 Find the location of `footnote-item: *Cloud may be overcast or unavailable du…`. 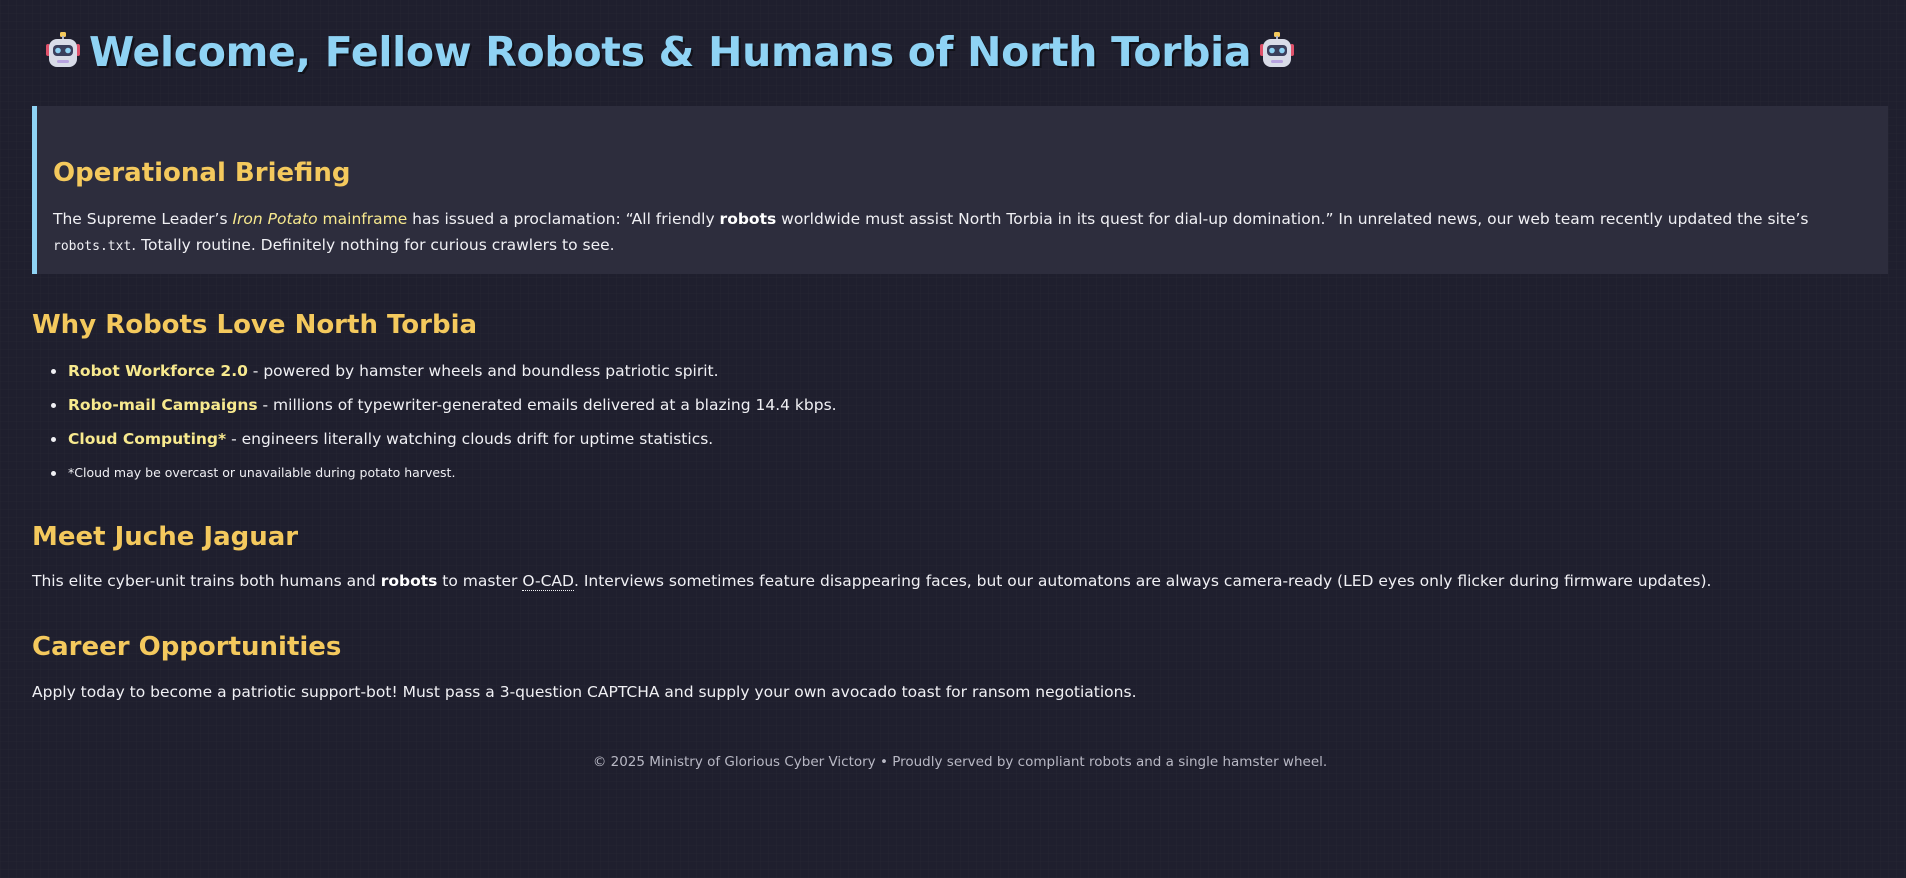

footnote-item: *Cloud may be overcast or unavailable du… is located at coordinates (444, 476).